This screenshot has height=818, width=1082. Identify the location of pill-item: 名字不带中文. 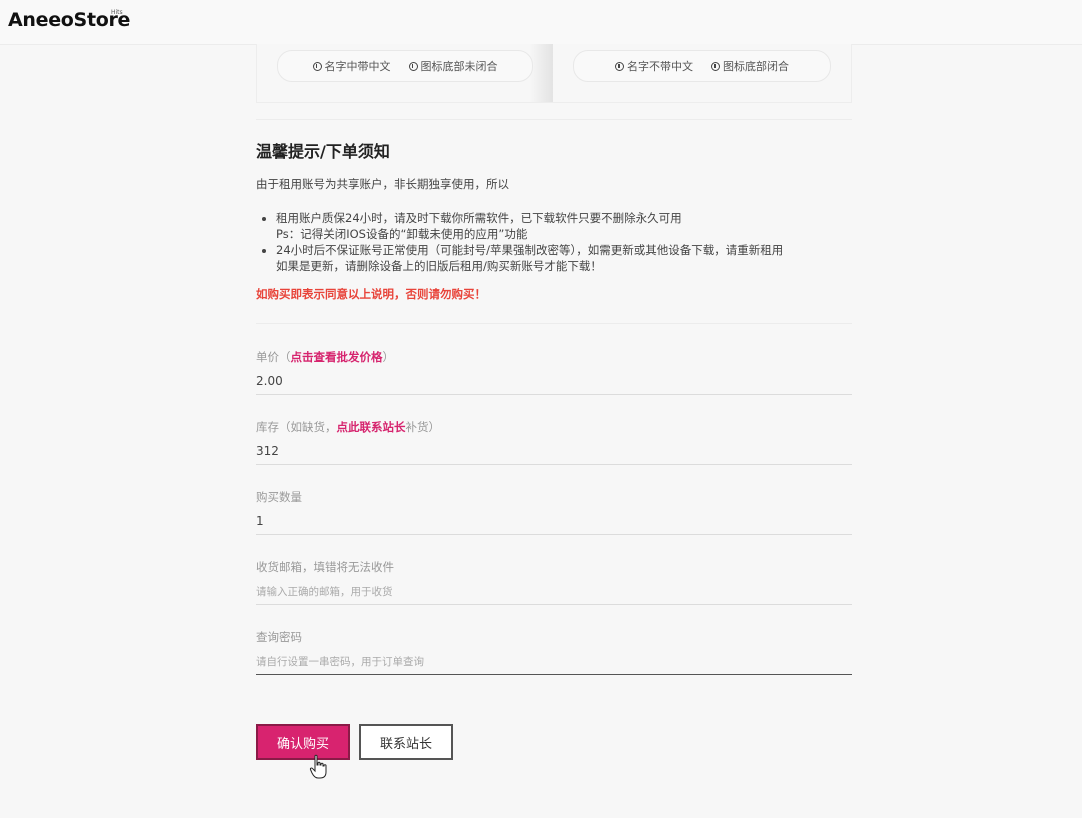
(654, 66).